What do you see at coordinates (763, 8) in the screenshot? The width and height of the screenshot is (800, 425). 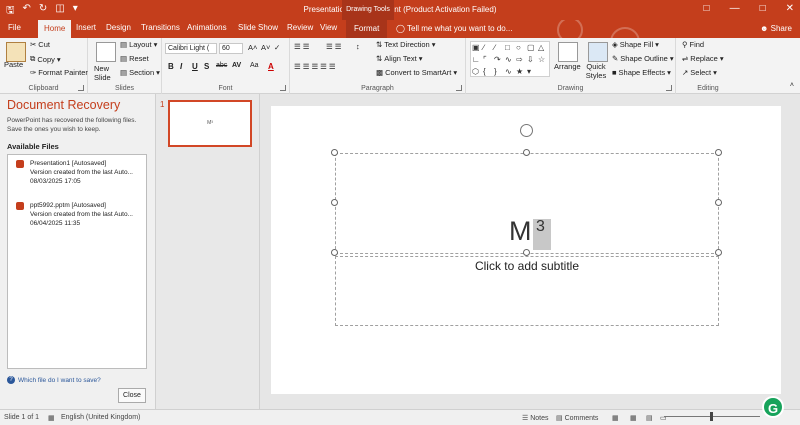 I see `maximize-icon: □` at bounding box center [763, 8].